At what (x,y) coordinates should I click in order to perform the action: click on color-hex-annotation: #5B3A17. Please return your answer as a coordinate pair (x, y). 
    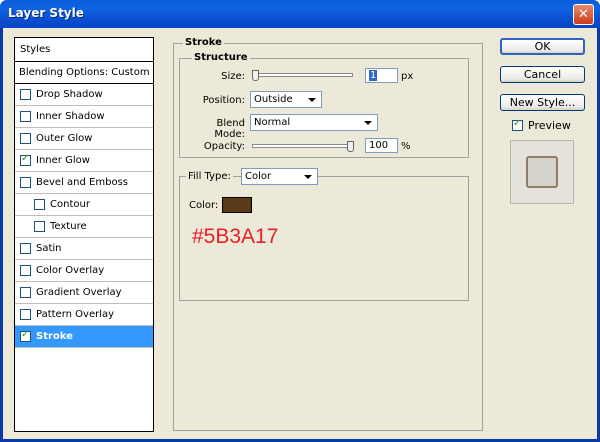
    Looking at the image, I should click on (235, 236).